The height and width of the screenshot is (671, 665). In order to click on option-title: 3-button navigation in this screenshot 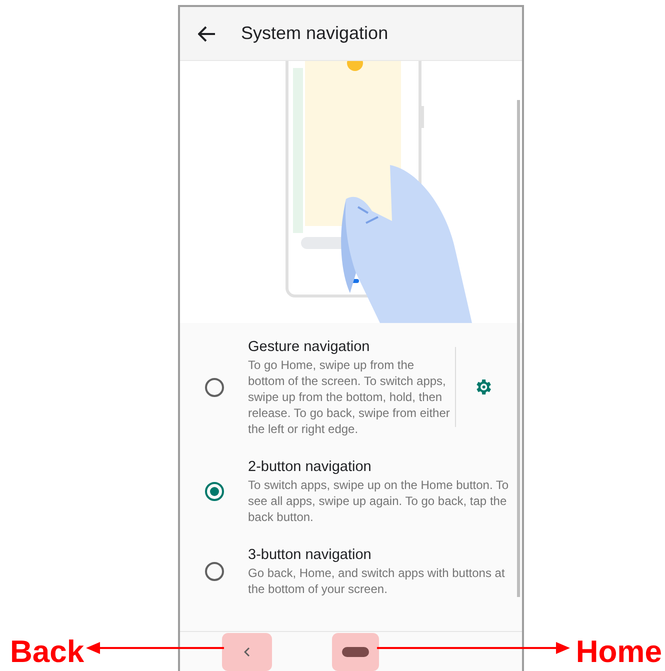, I will do `click(379, 555)`.